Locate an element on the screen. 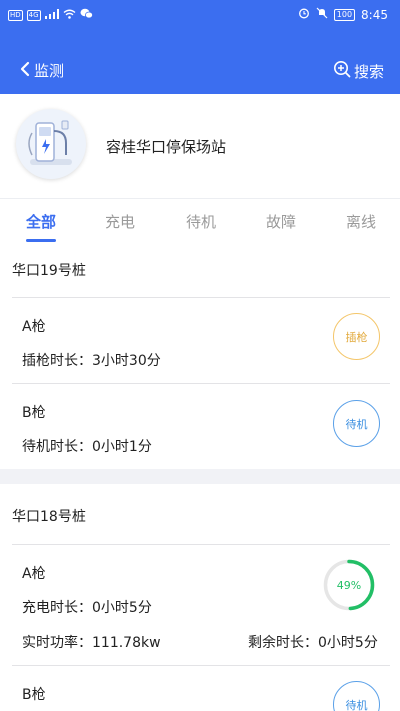 This screenshot has height=711, width=400. mute-icon is located at coordinates (322, 14).